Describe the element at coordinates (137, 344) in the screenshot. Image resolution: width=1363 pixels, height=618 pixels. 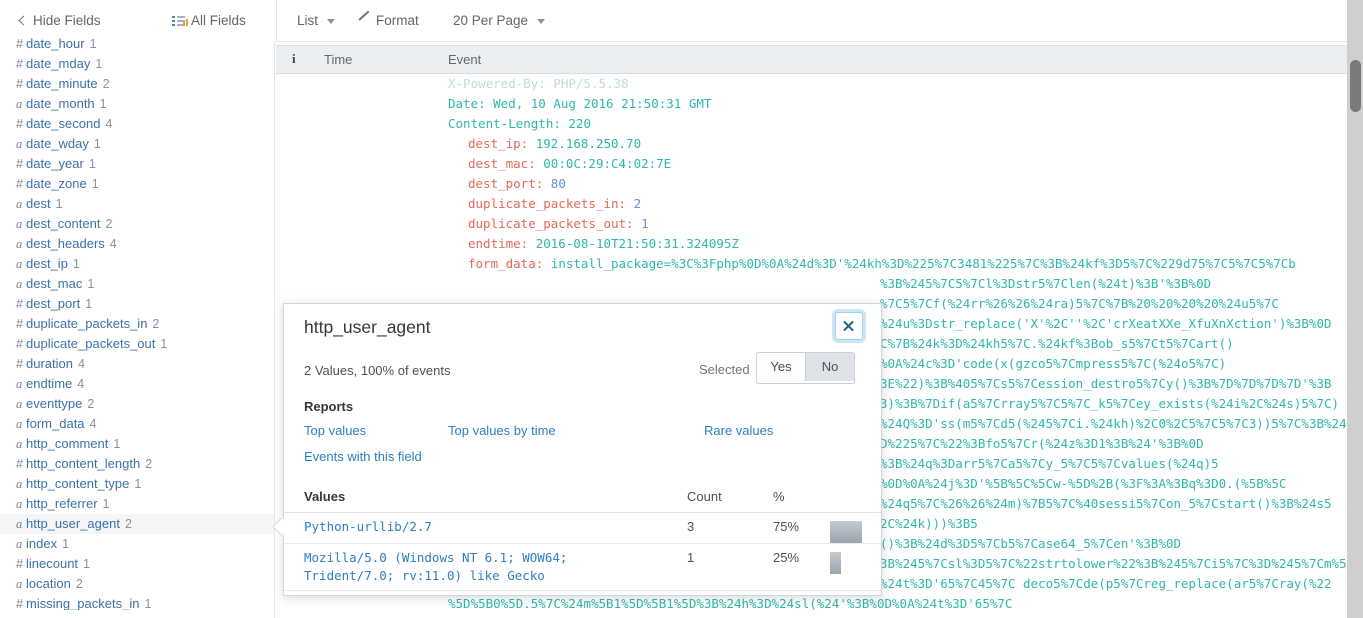
I see `sidebar-field-duplicate_packets_out: # duplicate_packets_out 1` at that location.